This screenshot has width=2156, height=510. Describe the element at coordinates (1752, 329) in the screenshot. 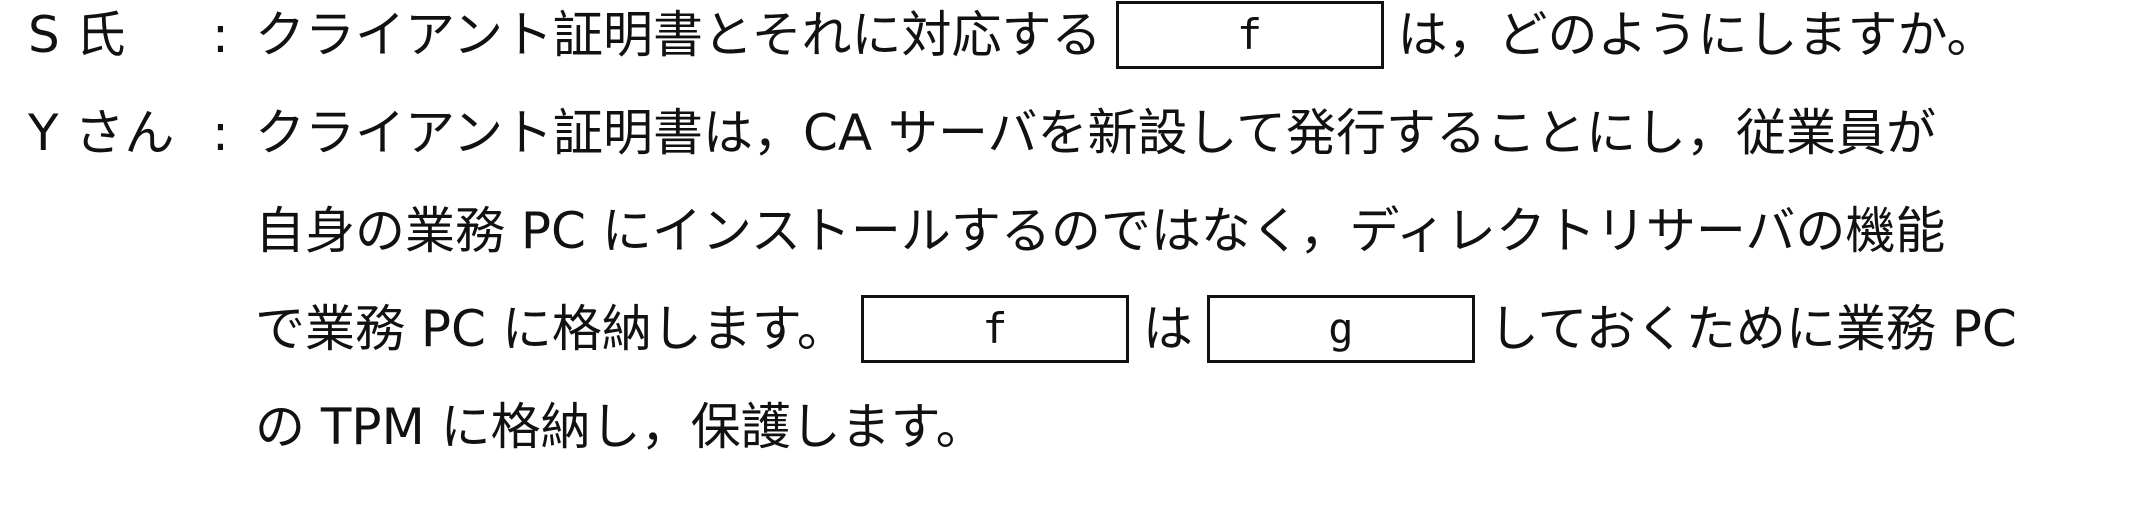

I see `line-4-after: しておくために業務 PC` at that location.